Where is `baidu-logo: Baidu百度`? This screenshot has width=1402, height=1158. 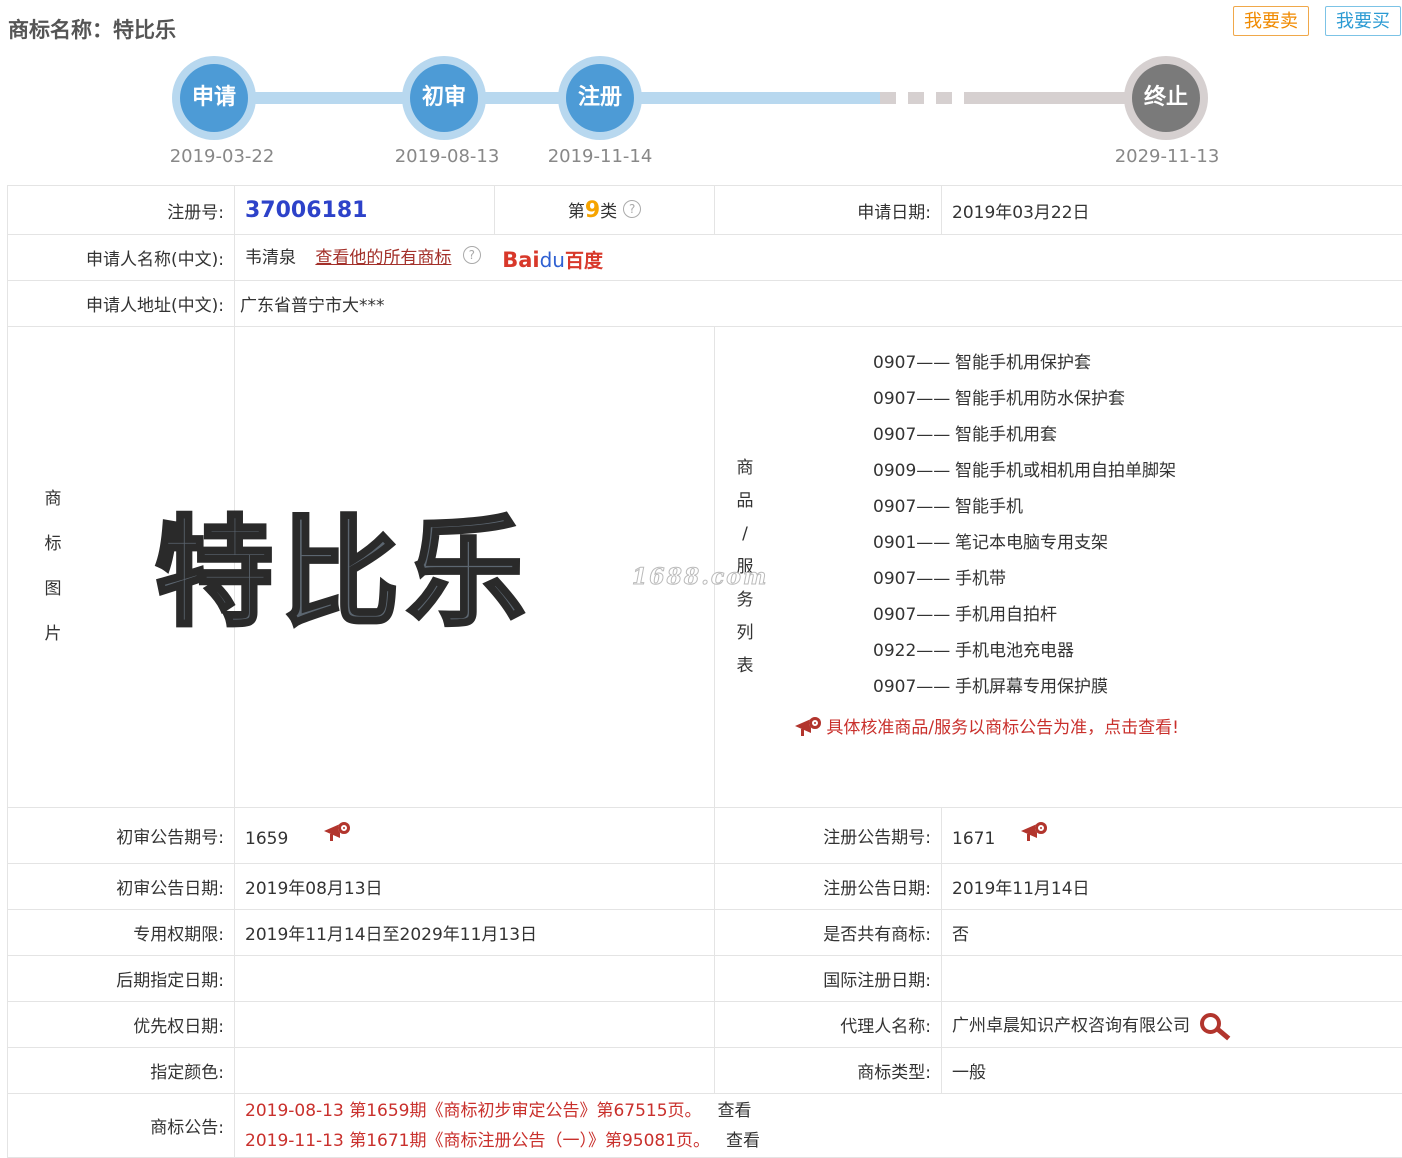
baidu-logo: Baidu百度 is located at coordinates (552, 259).